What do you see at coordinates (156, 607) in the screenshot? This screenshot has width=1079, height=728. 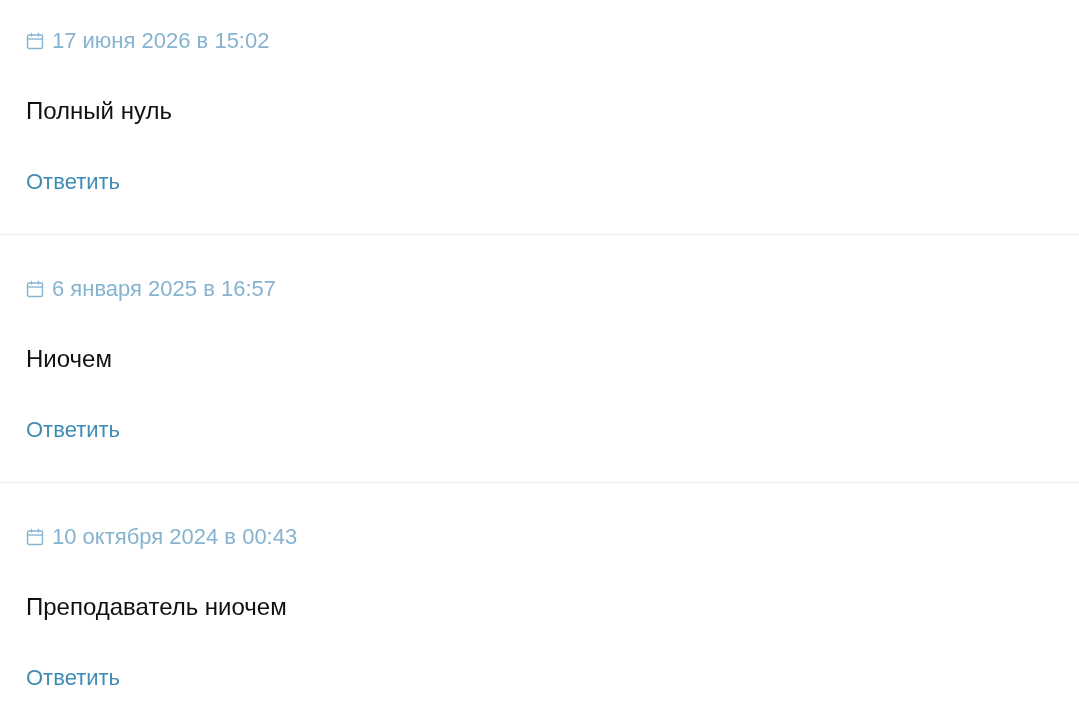 I see `comment-text: Преподаватель ниочем` at bounding box center [156, 607].